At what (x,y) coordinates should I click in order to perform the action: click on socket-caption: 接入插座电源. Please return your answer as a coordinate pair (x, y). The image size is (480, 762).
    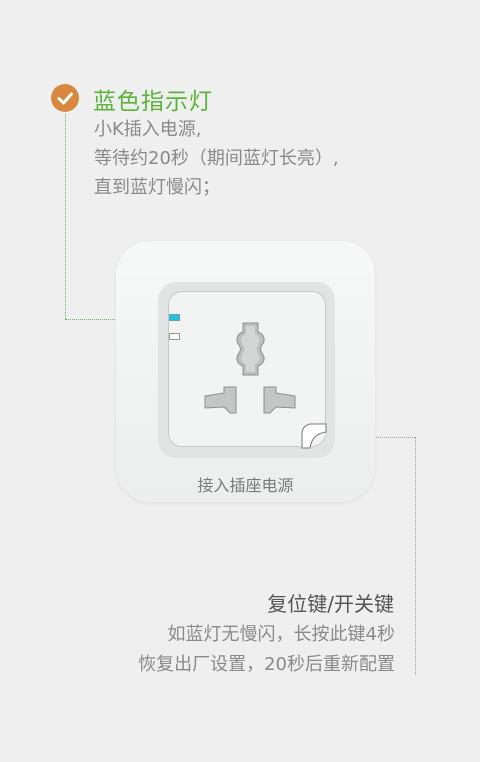
    Looking at the image, I should click on (245, 485).